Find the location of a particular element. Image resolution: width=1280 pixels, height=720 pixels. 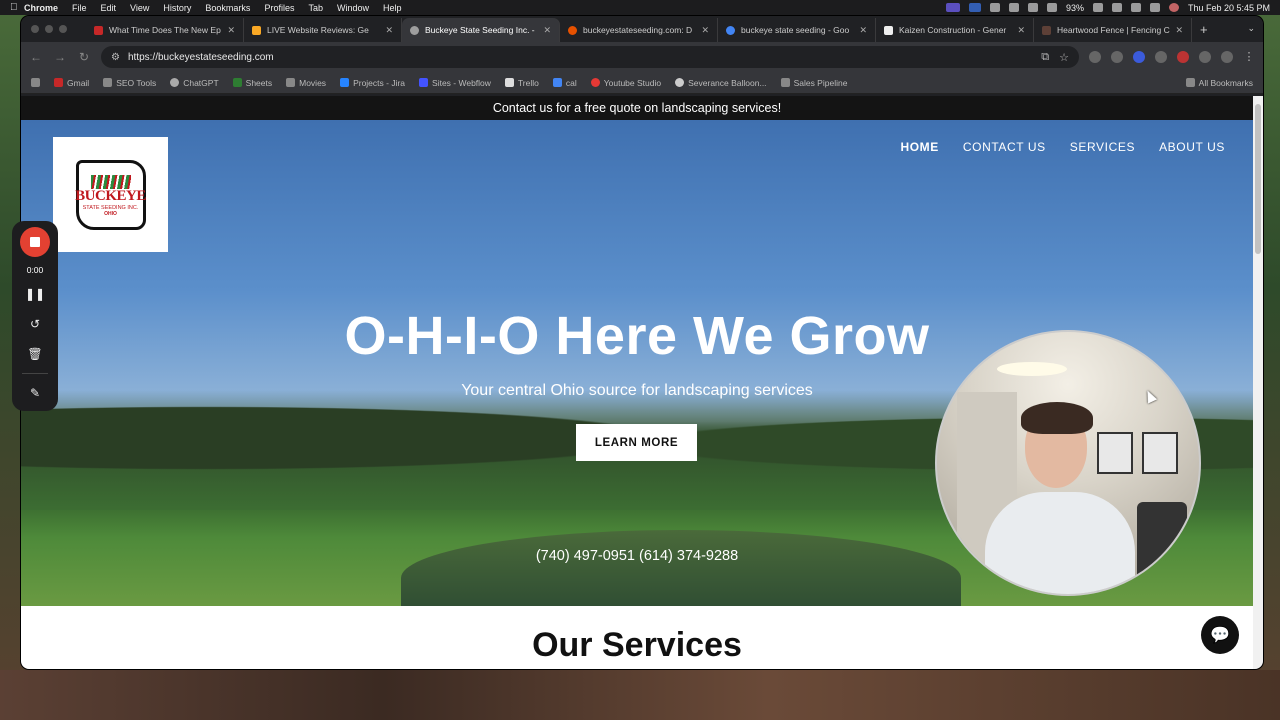

close-window-button is located at coordinates (35, 29).